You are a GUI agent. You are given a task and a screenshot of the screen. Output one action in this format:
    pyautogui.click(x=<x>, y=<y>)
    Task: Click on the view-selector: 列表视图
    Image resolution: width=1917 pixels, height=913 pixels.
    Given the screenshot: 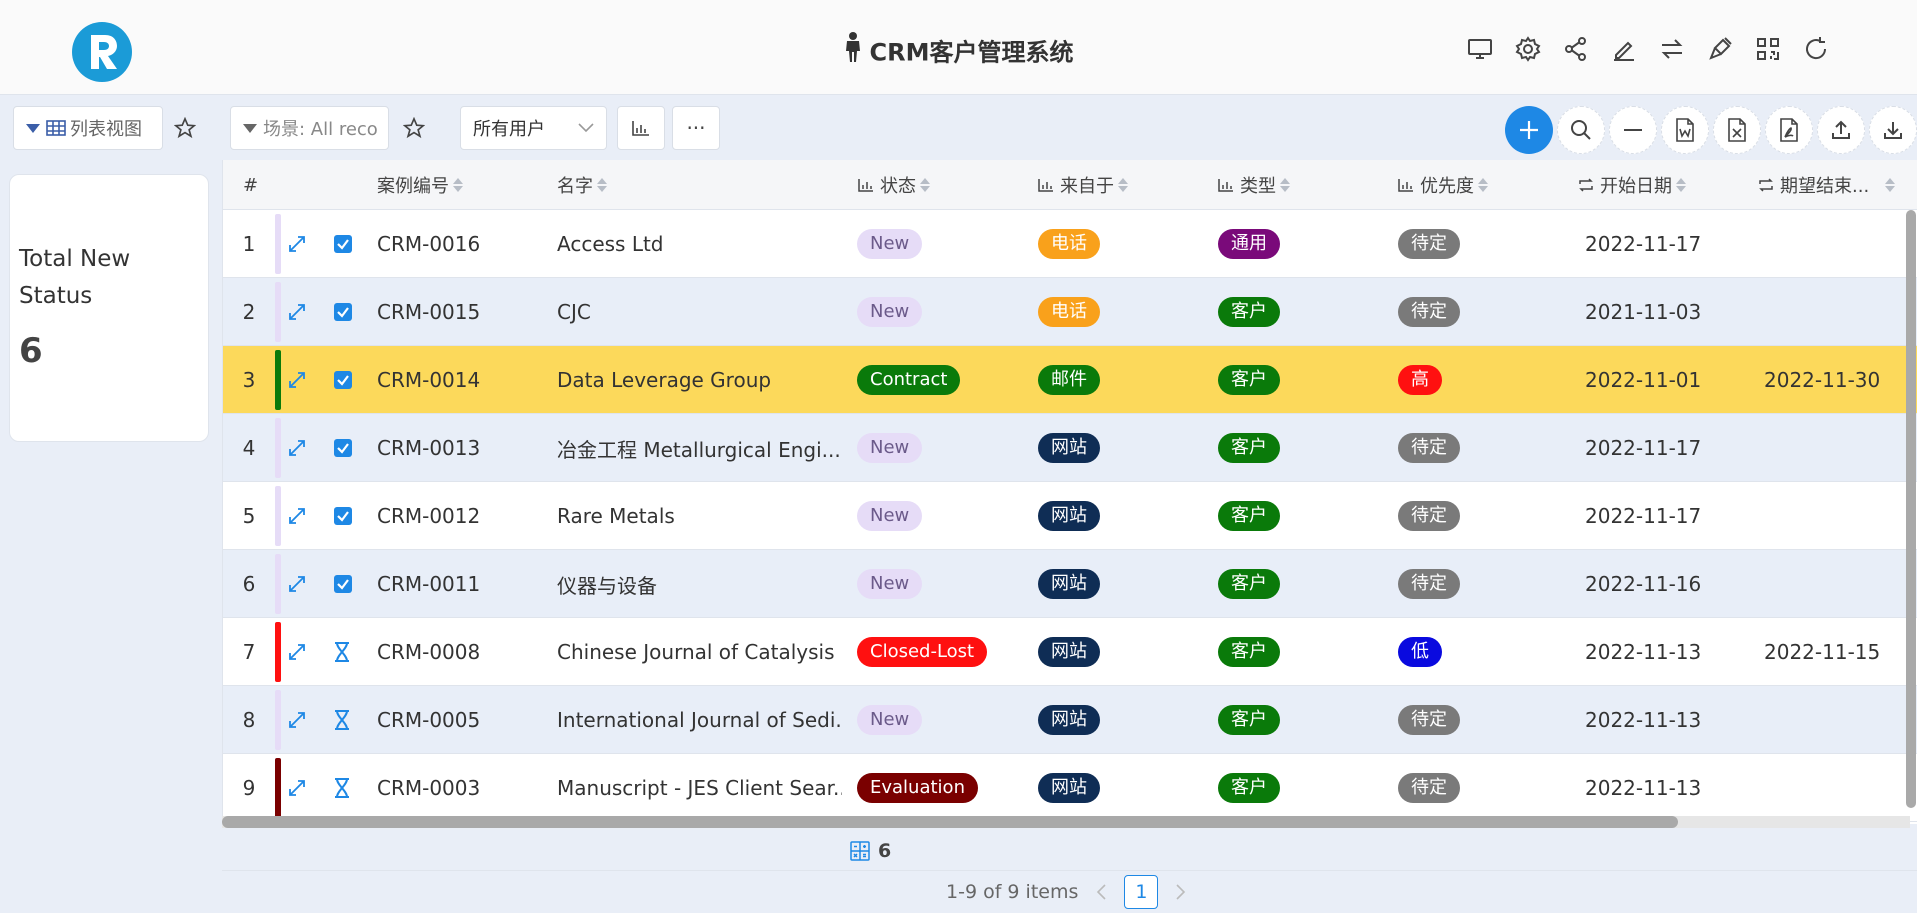 What is the action you would take?
    pyautogui.click(x=88, y=128)
    